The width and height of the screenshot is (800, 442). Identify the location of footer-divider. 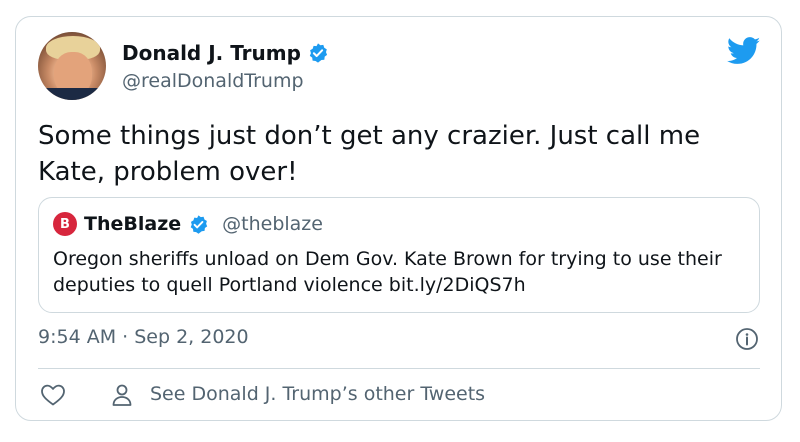
(399, 368).